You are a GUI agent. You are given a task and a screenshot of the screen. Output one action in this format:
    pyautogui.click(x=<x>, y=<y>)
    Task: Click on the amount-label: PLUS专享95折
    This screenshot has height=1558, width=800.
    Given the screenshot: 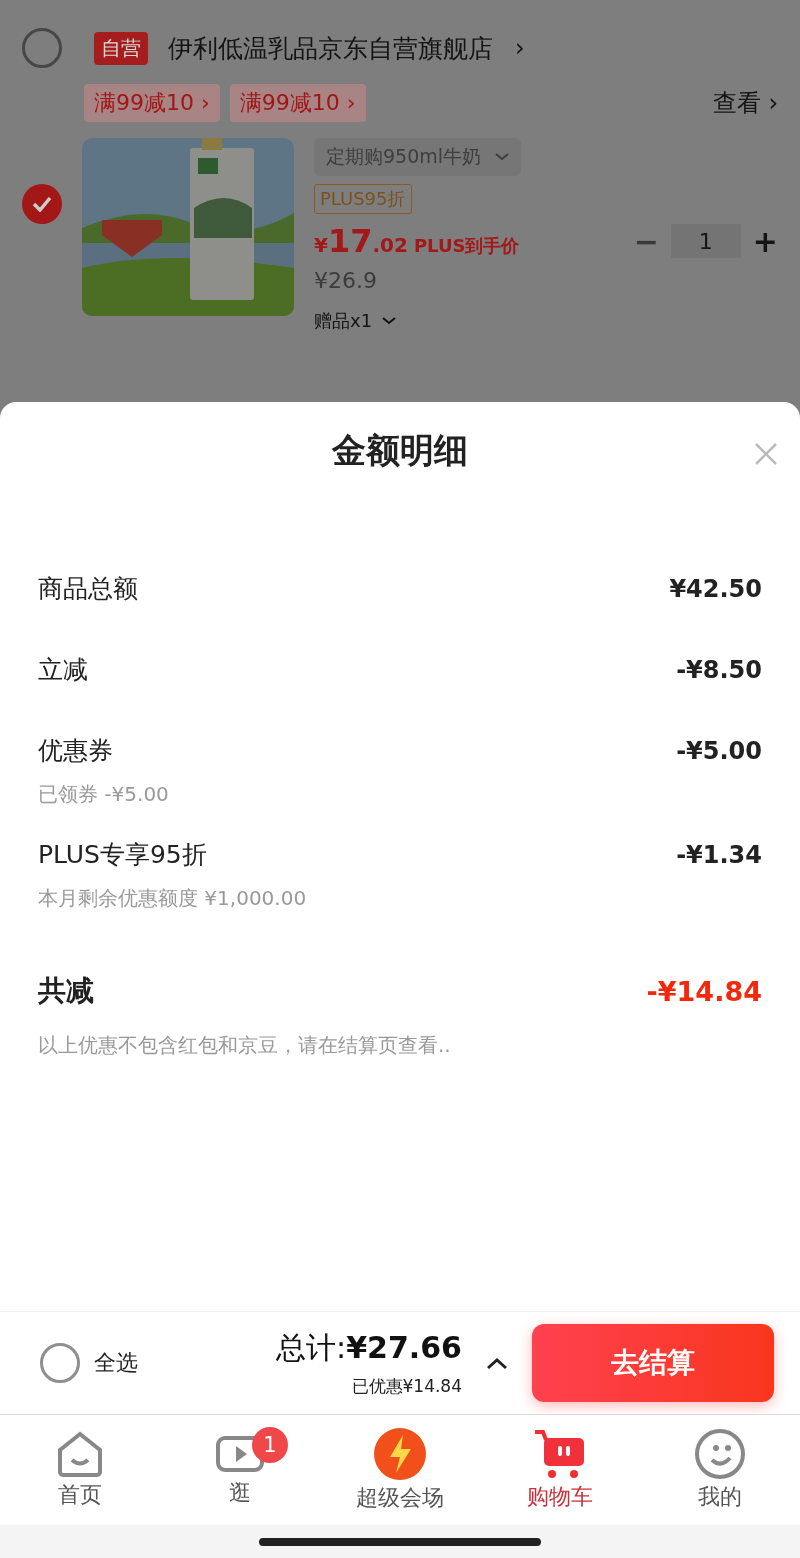 What is the action you would take?
    pyautogui.click(x=122, y=855)
    